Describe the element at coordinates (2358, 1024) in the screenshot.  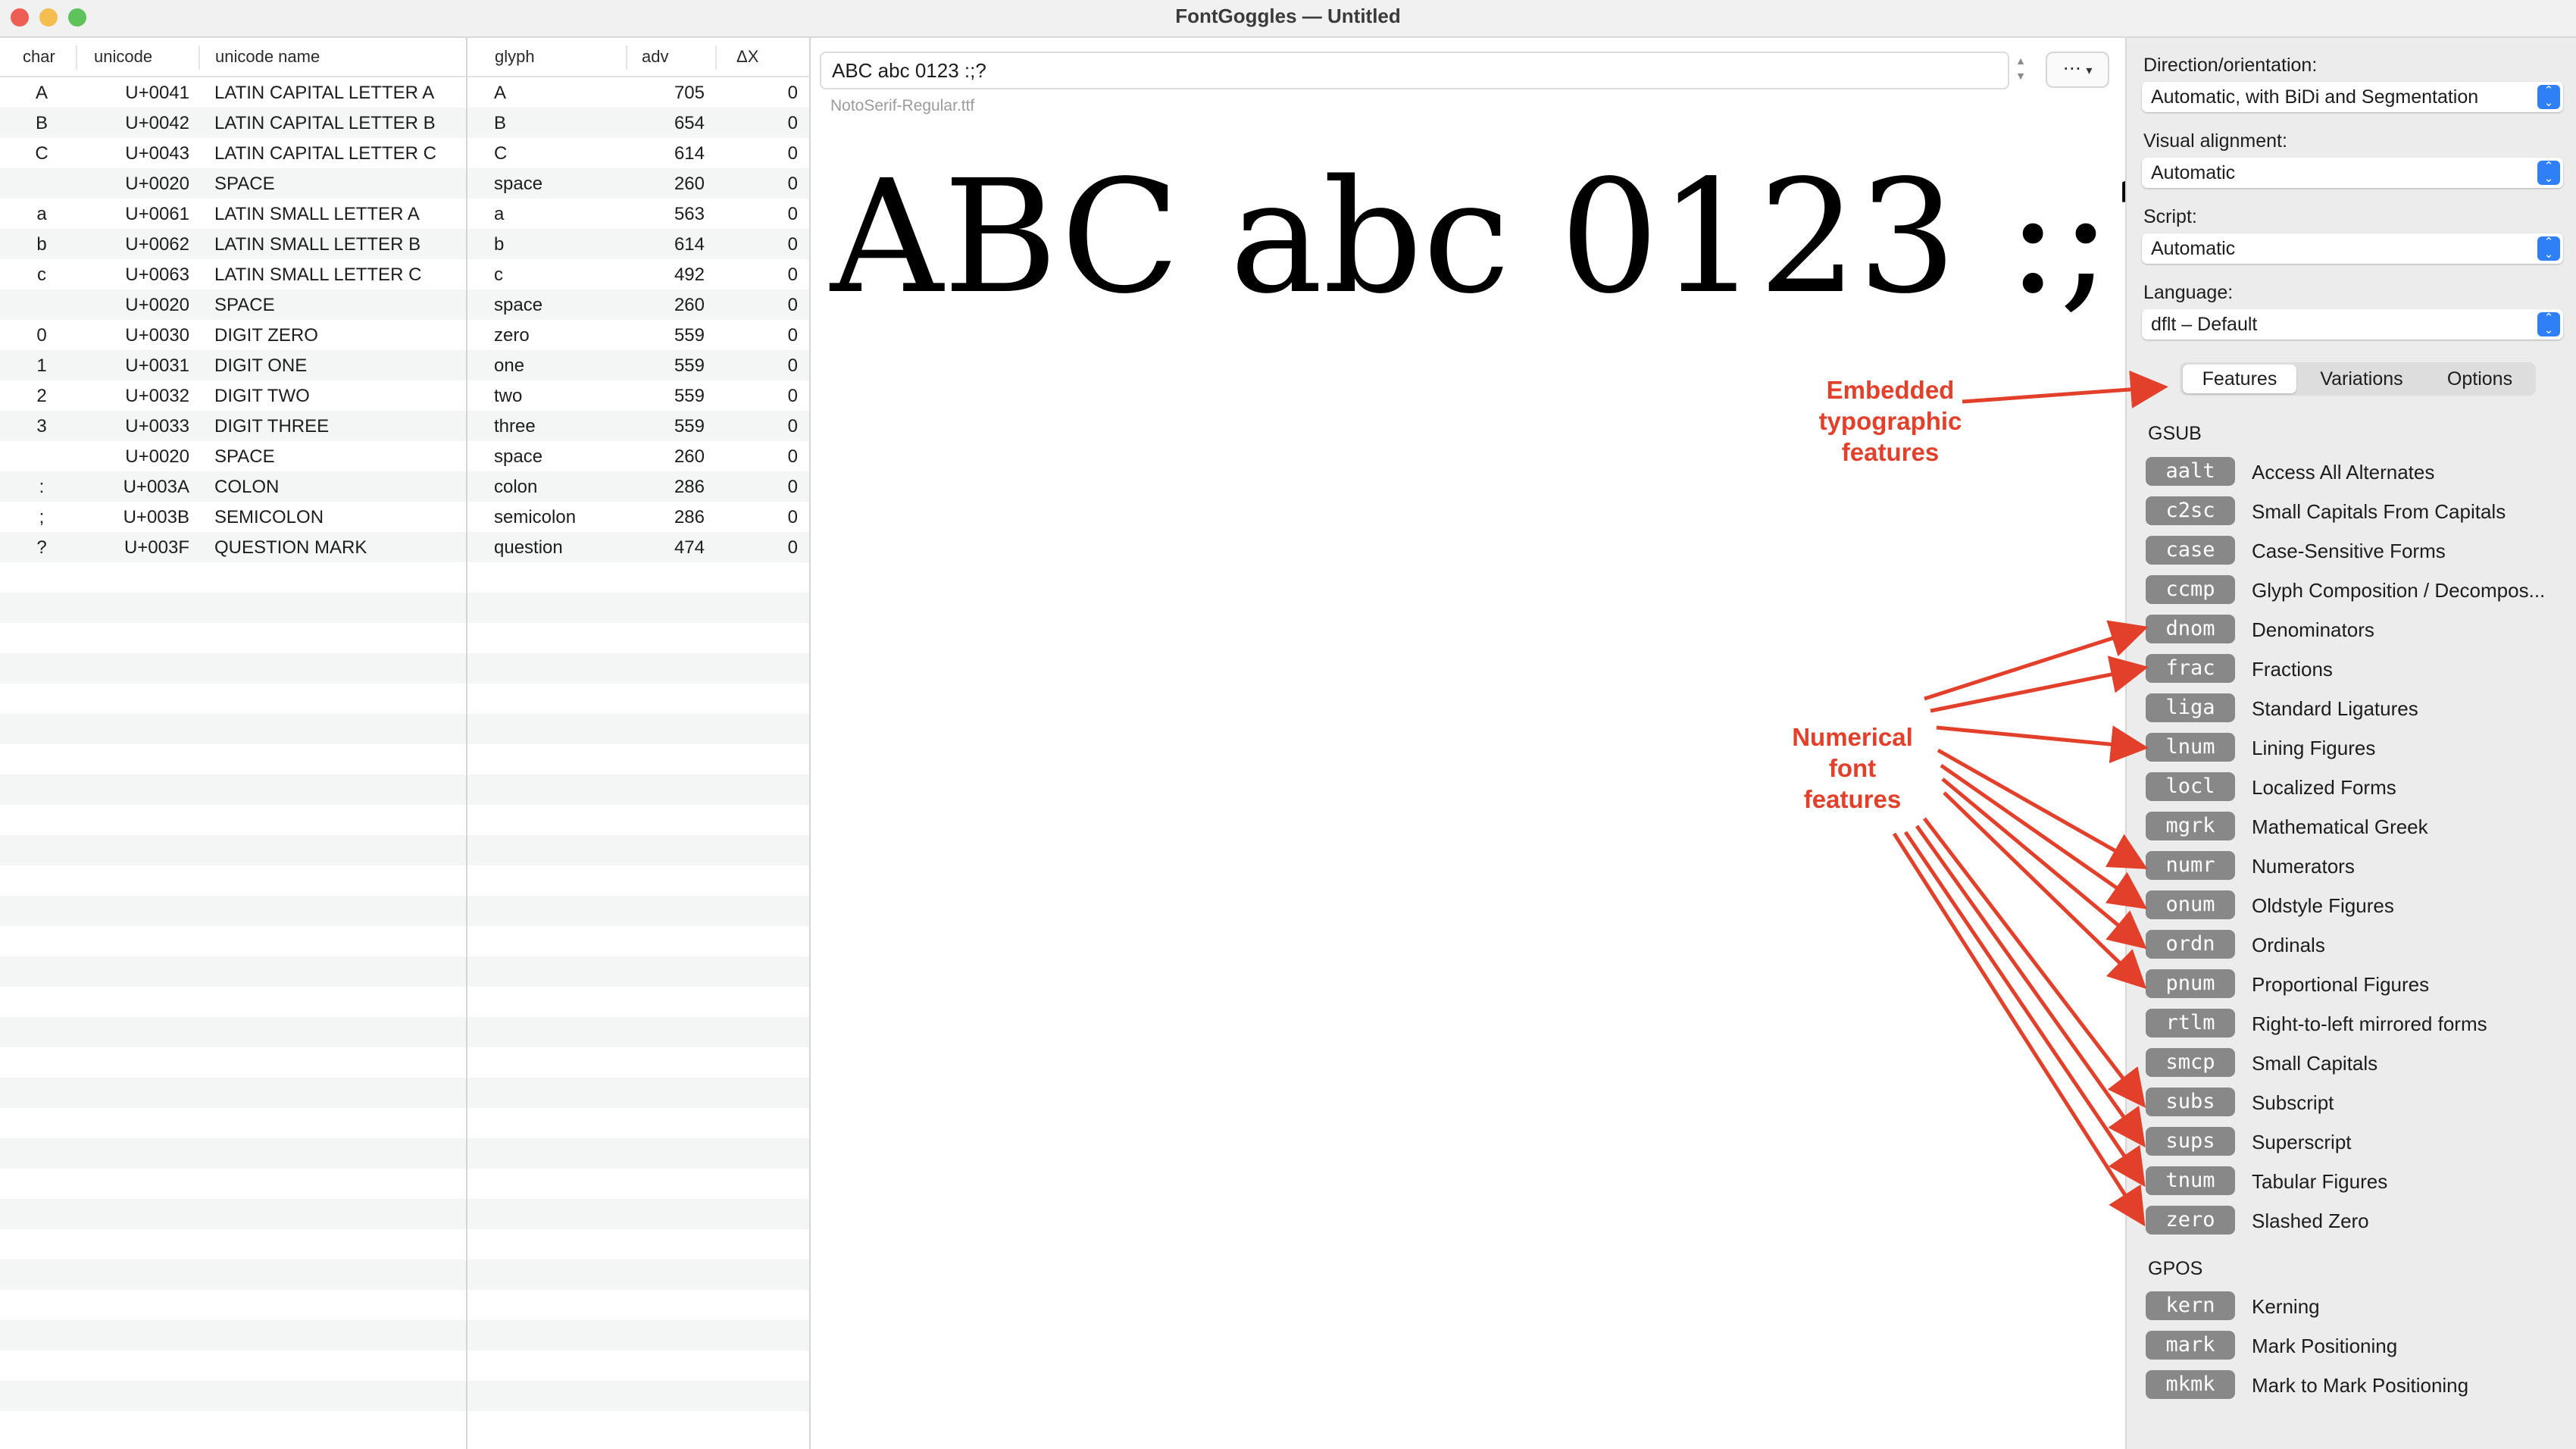
I see `feature-item-rtlm: rtlm Right-to-left mirrored forms` at that location.